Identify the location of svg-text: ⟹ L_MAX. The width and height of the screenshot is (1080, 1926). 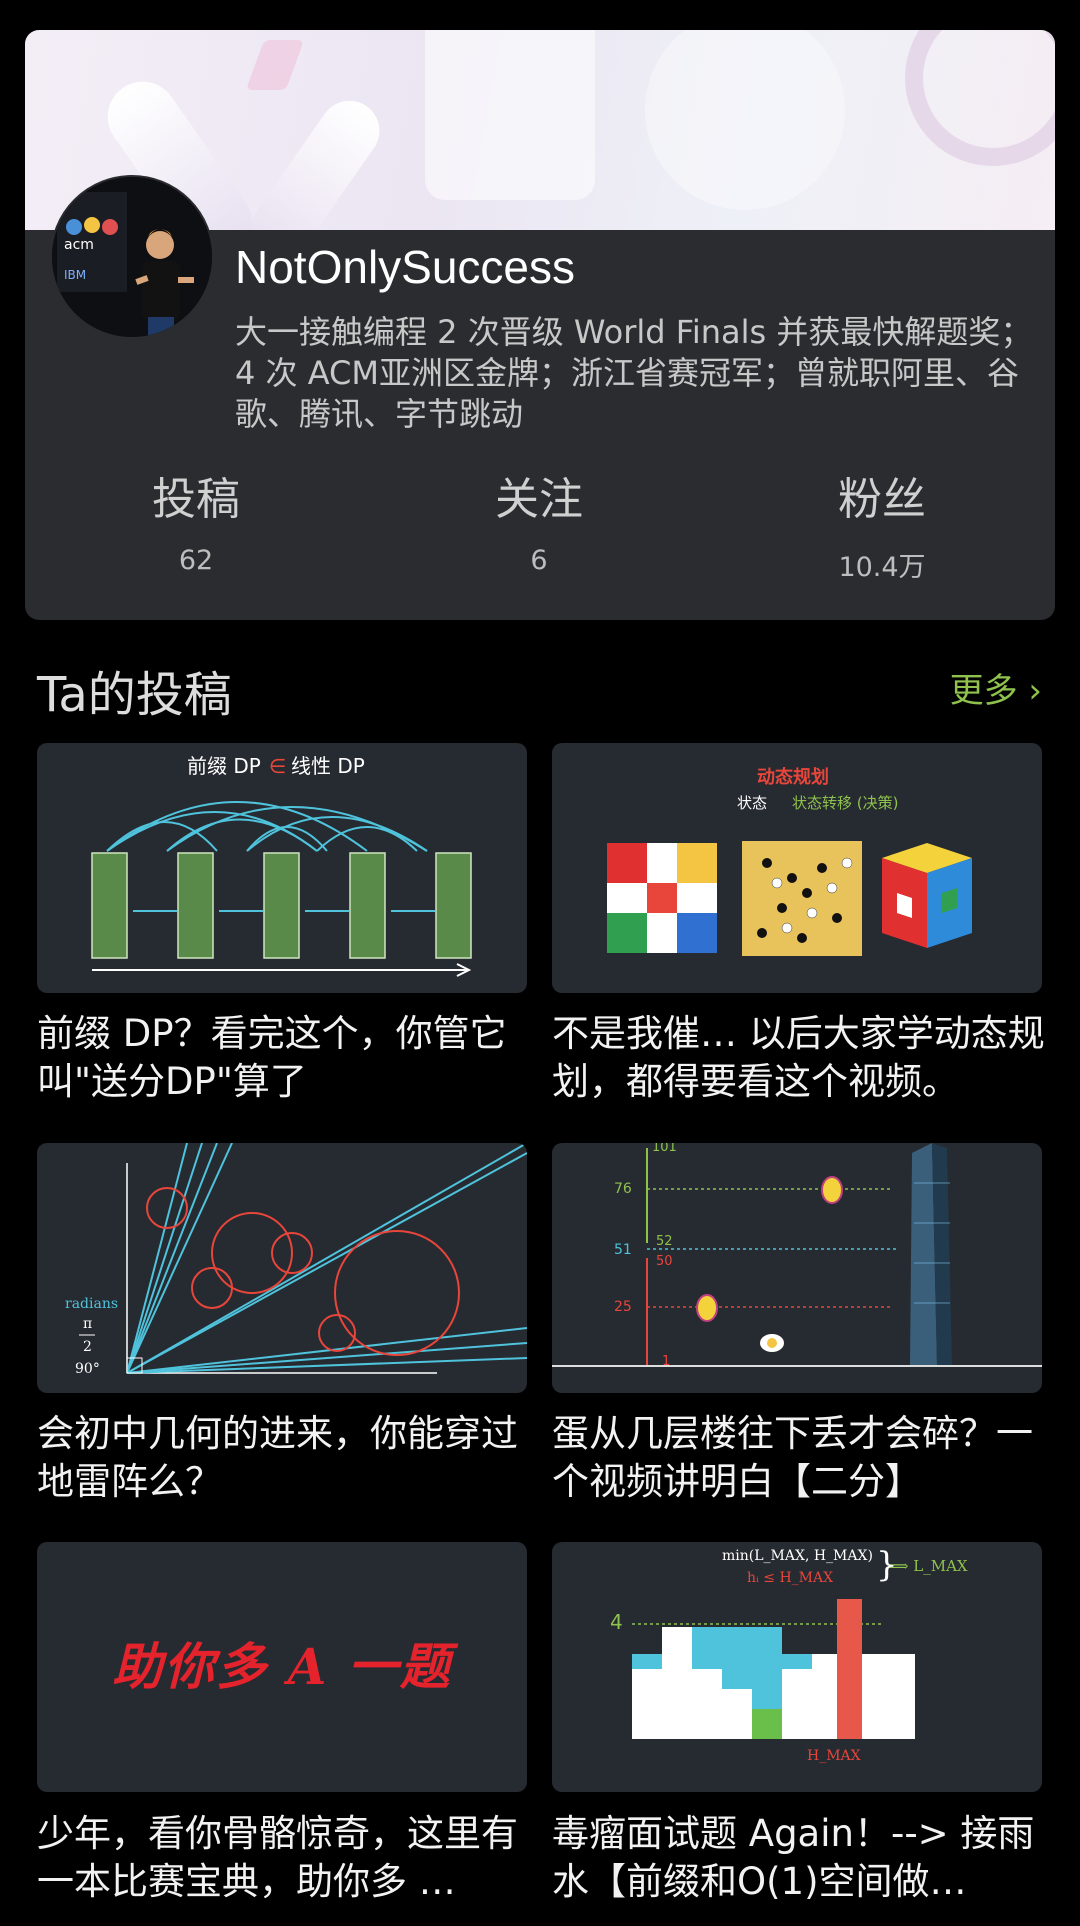
(927, 1566).